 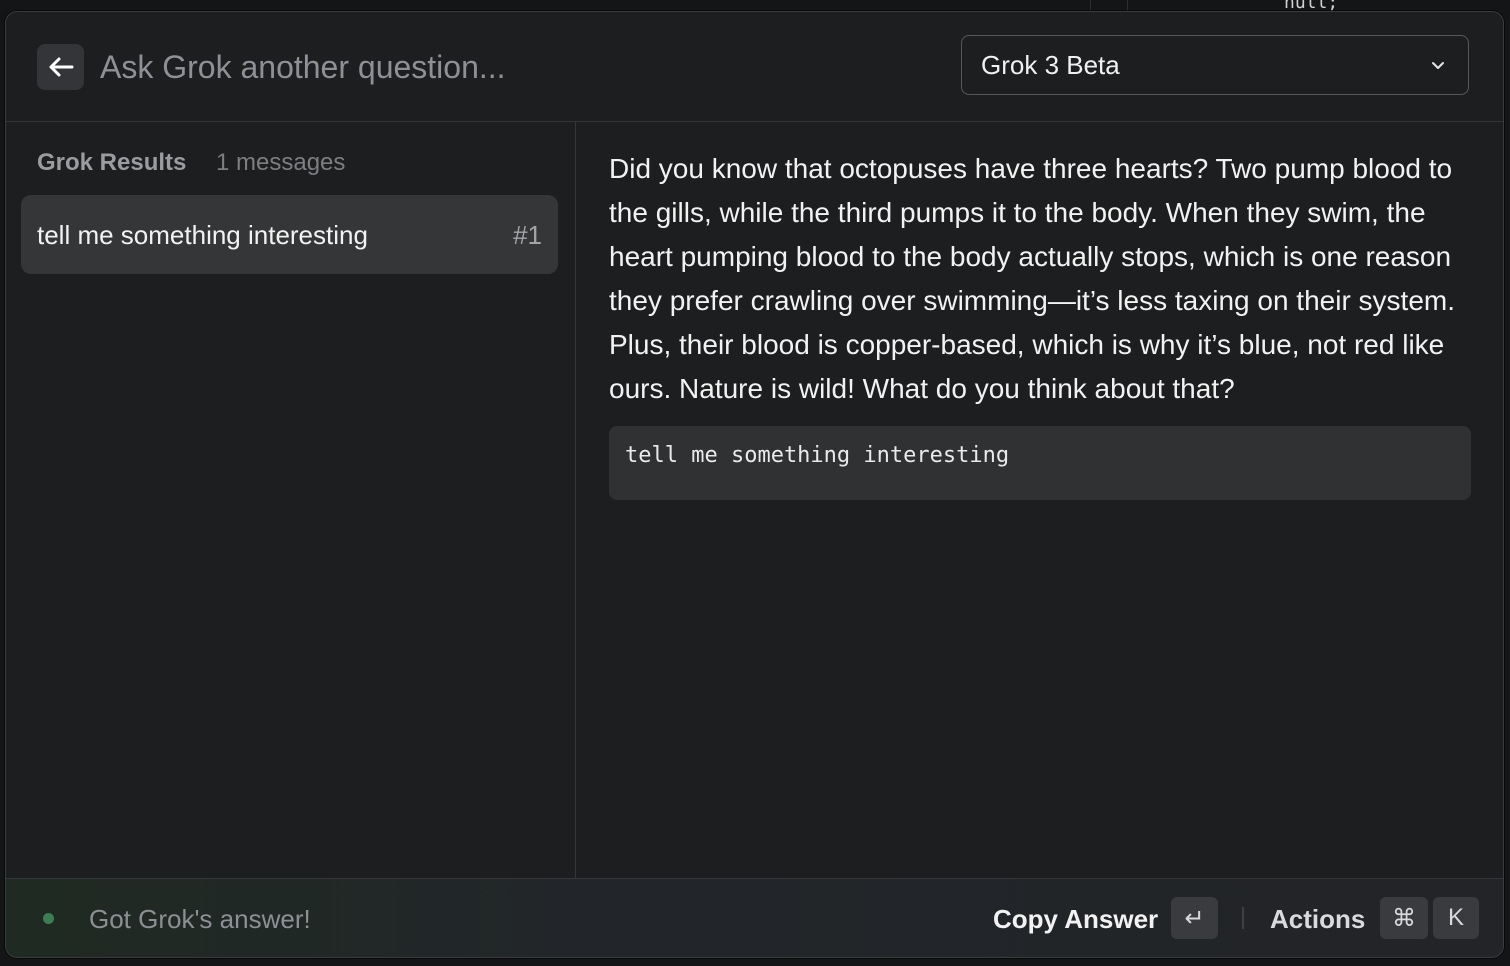 What do you see at coordinates (817, 455) in the screenshot?
I see `prompt-code-text: tell me something interesting` at bounding box center [817, 455].